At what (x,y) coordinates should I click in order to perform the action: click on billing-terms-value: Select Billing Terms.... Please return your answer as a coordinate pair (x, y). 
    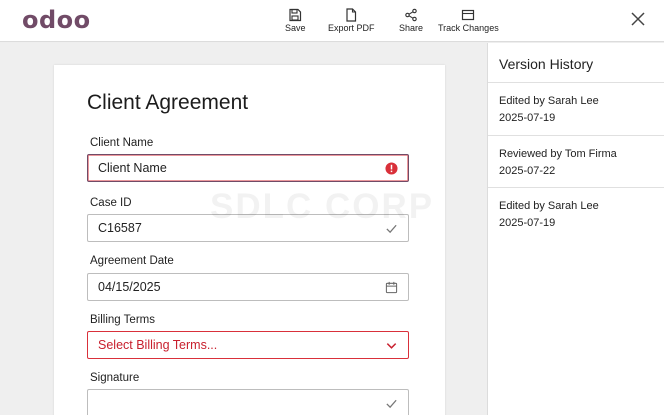
    Looking at the image, I should click on (158, 345).